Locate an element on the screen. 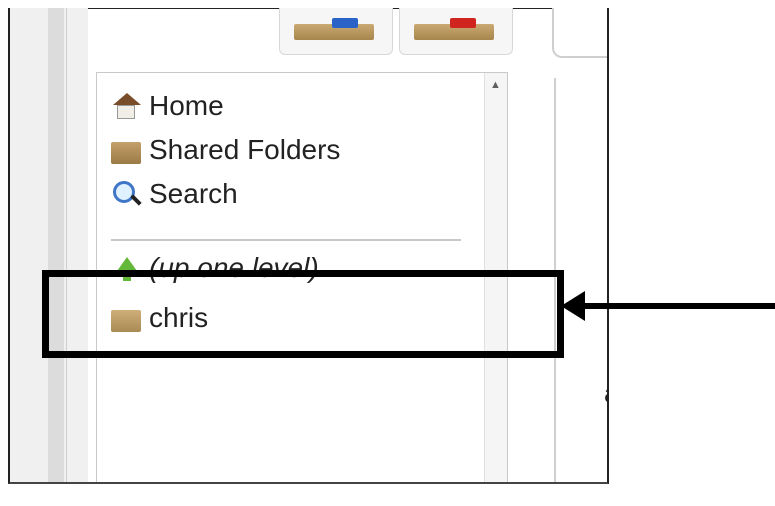  scroll-up-icon: ▲ is located at coordinates (495, 85).